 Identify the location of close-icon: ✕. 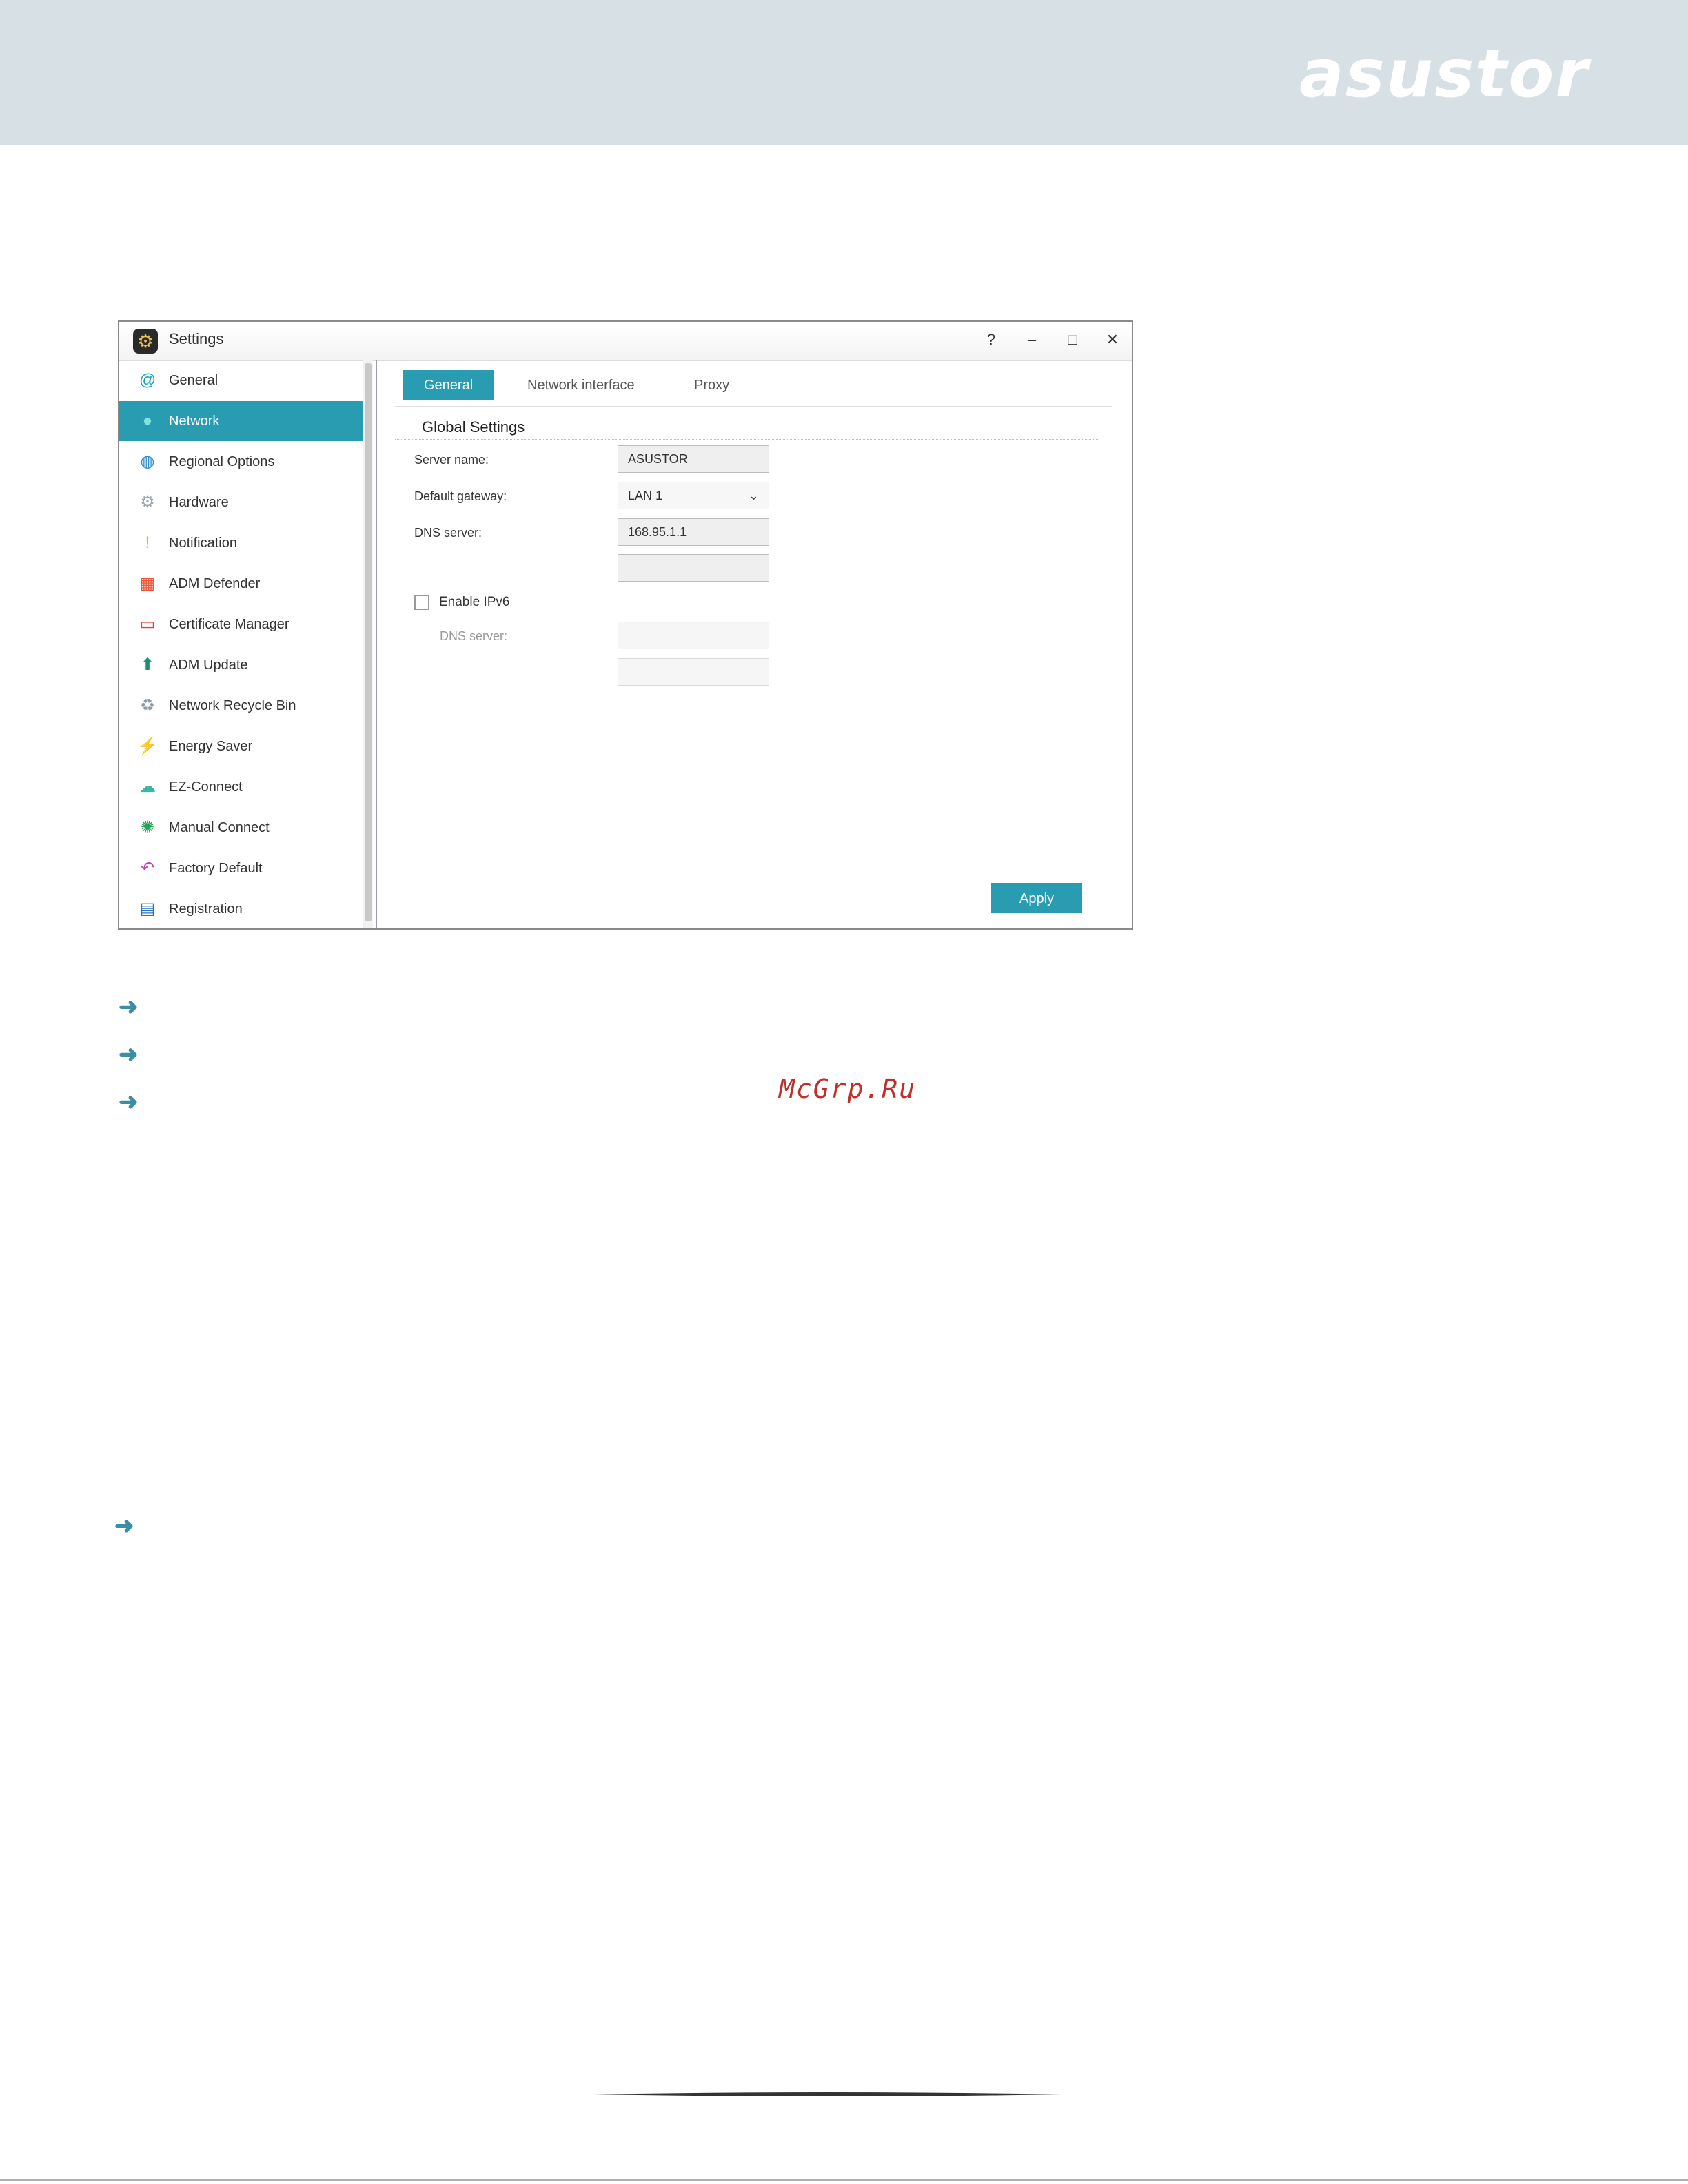
(1112, 339).